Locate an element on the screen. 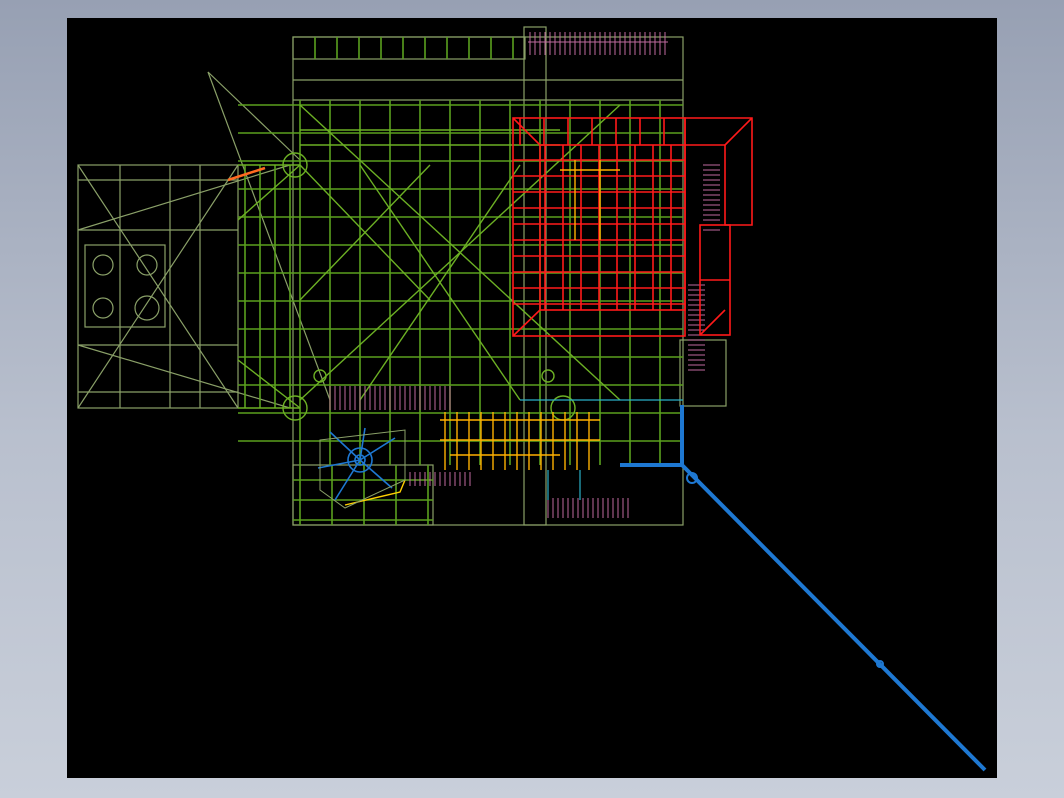 The image size is (1064, 798). equipment-block is located at coordinates (632, 227).